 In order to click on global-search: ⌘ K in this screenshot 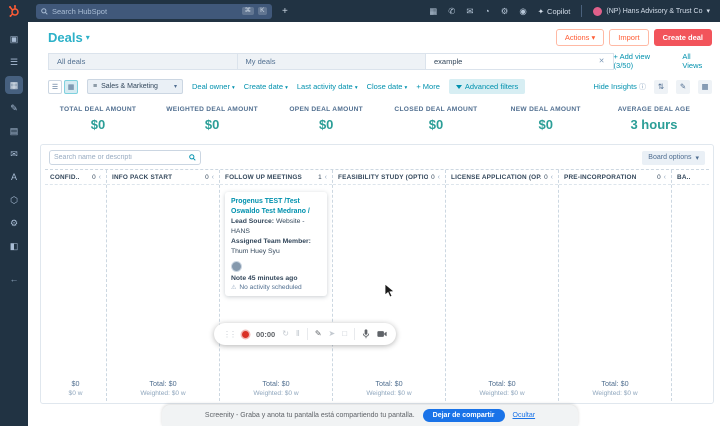, I will do `click(154, 11)`.